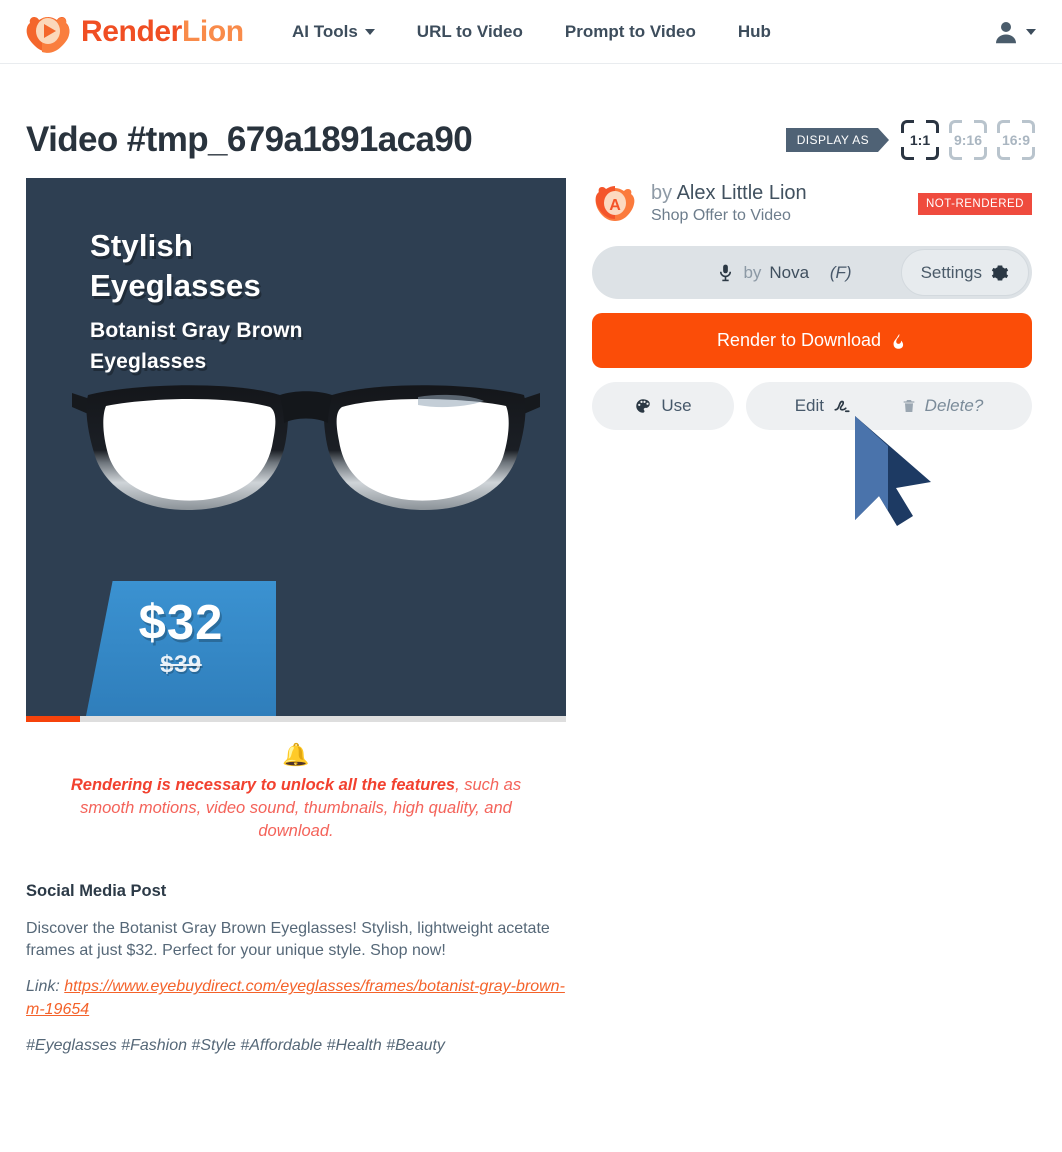  What do you see at coordinates (196, 331) in the screenshot?
I see `preview-subheadline-line1: Botanist Gray Brown` at bounding box center [196, 331].